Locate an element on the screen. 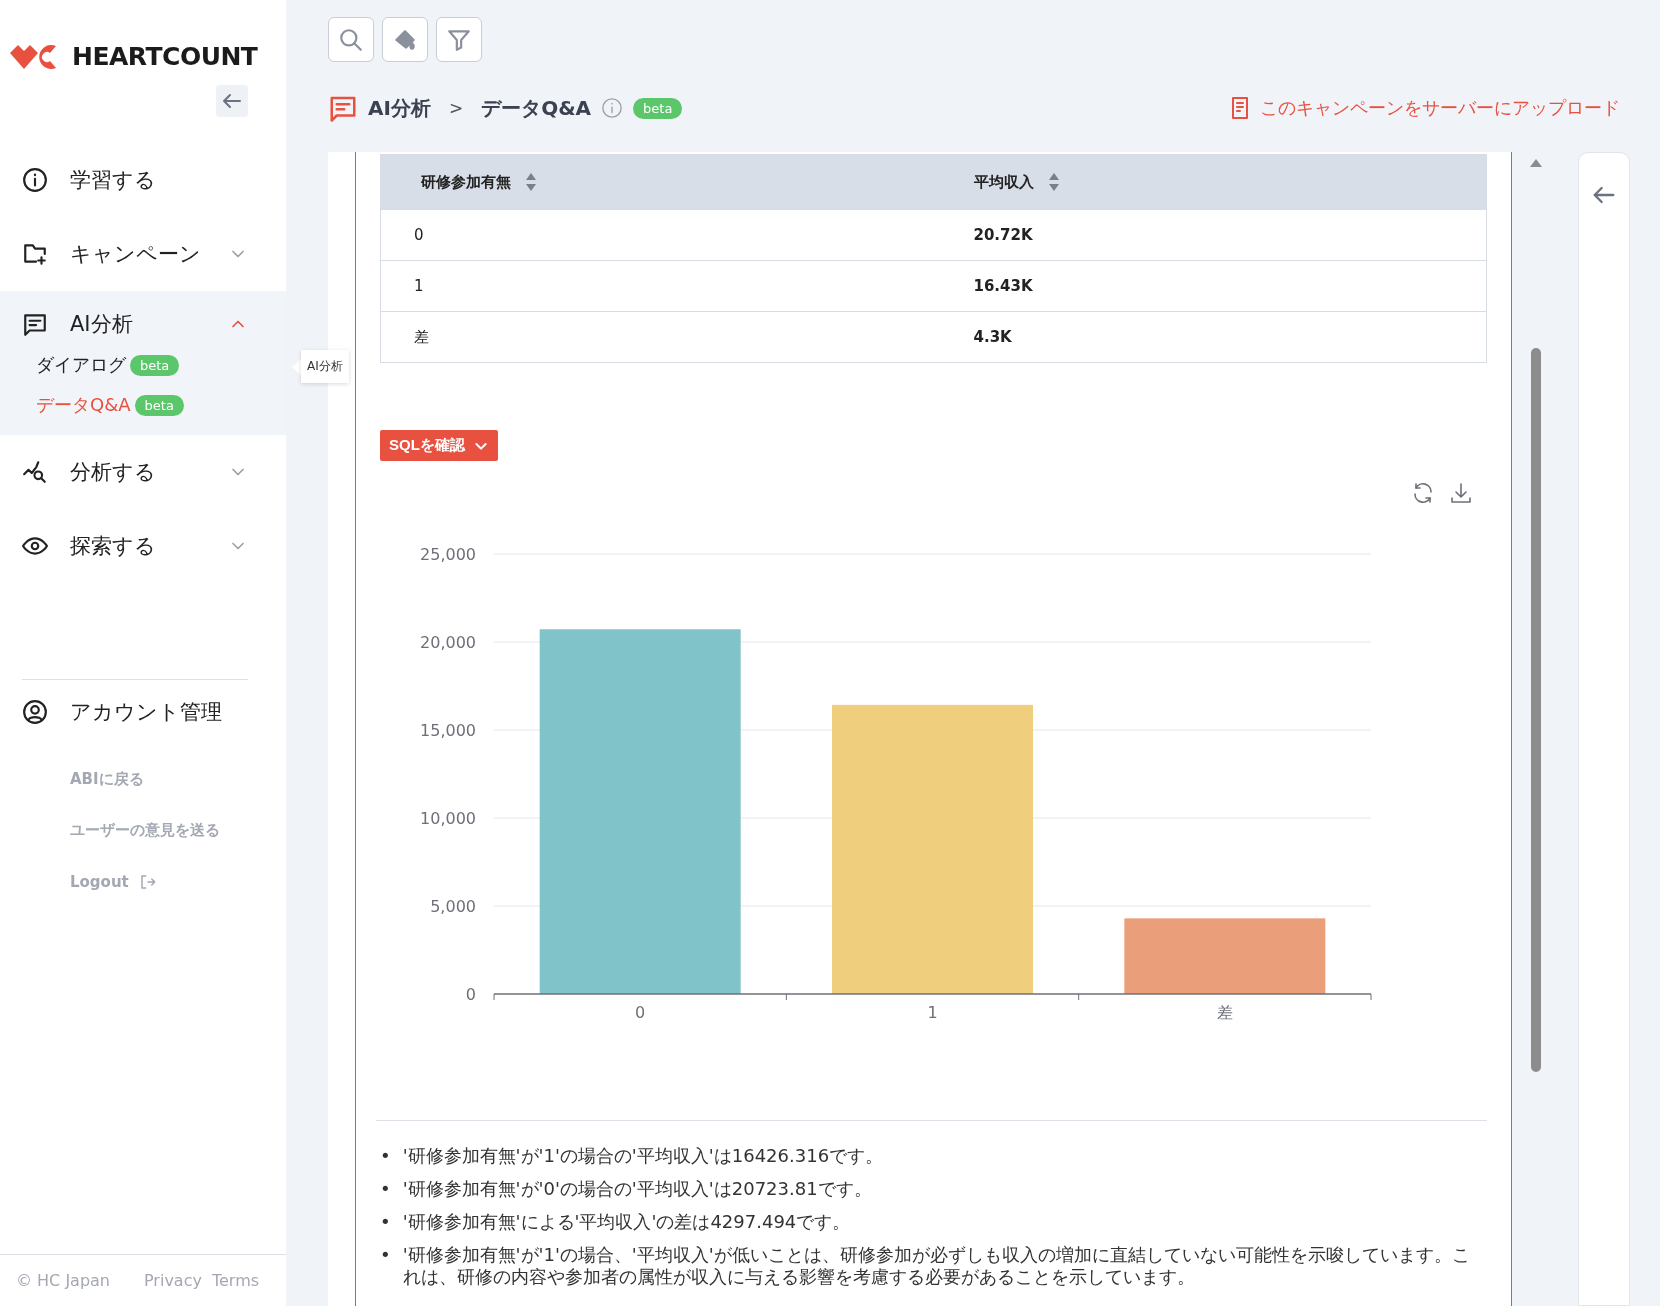  submenu-item: ダイアログ is located at coordinates (81, 365).